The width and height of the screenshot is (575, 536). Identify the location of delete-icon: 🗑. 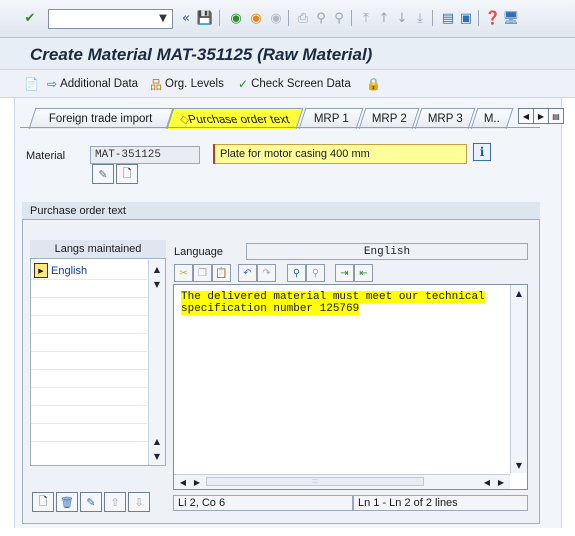
(67, 502).